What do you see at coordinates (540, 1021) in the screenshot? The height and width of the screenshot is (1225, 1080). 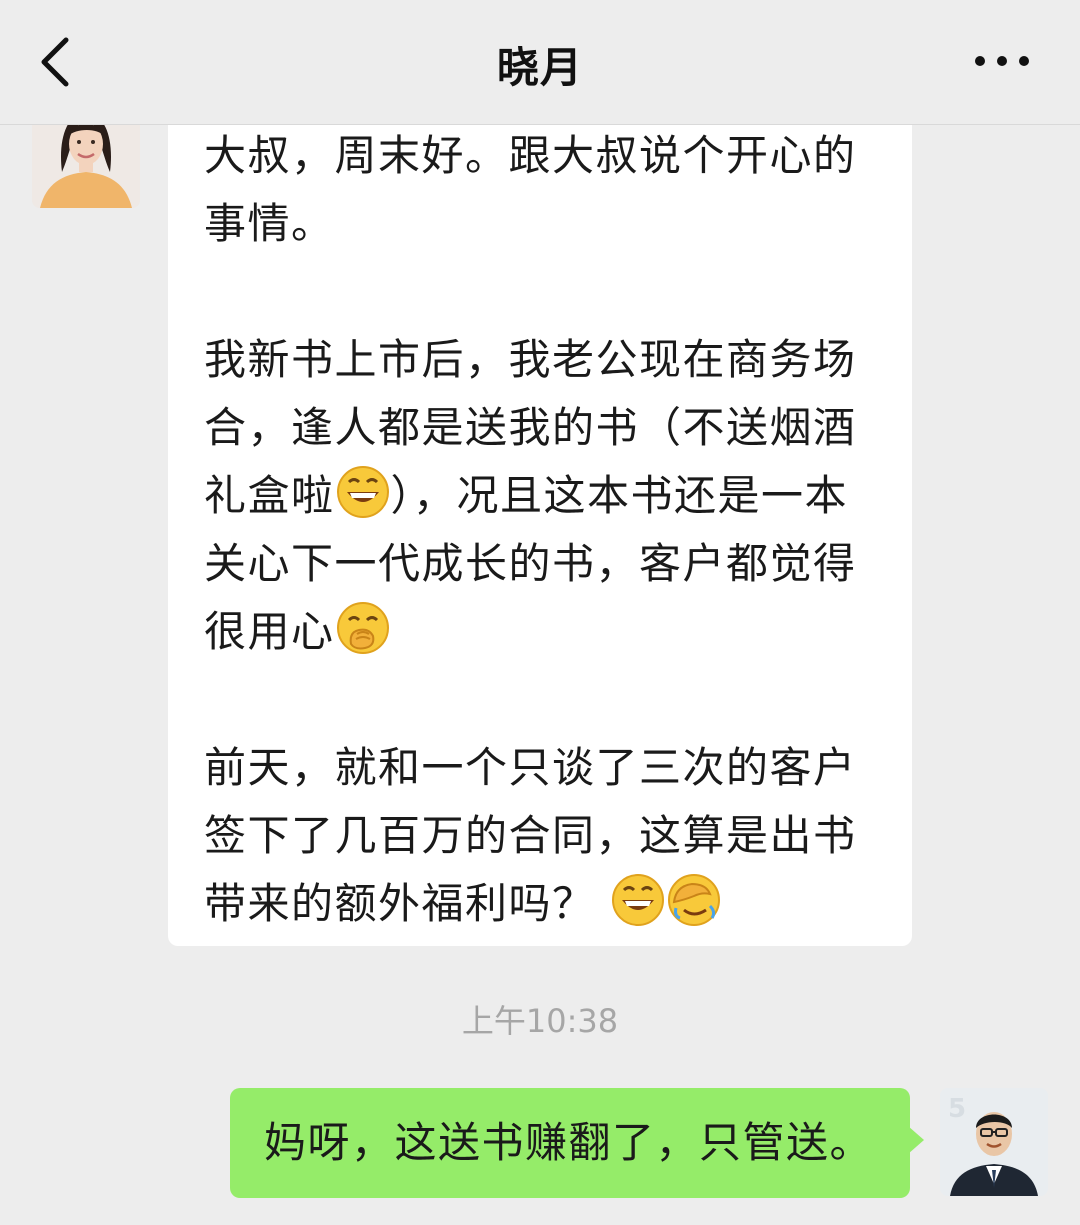 I see `message-timestamp: 上午10:38` at bounding box center [540, 1021].